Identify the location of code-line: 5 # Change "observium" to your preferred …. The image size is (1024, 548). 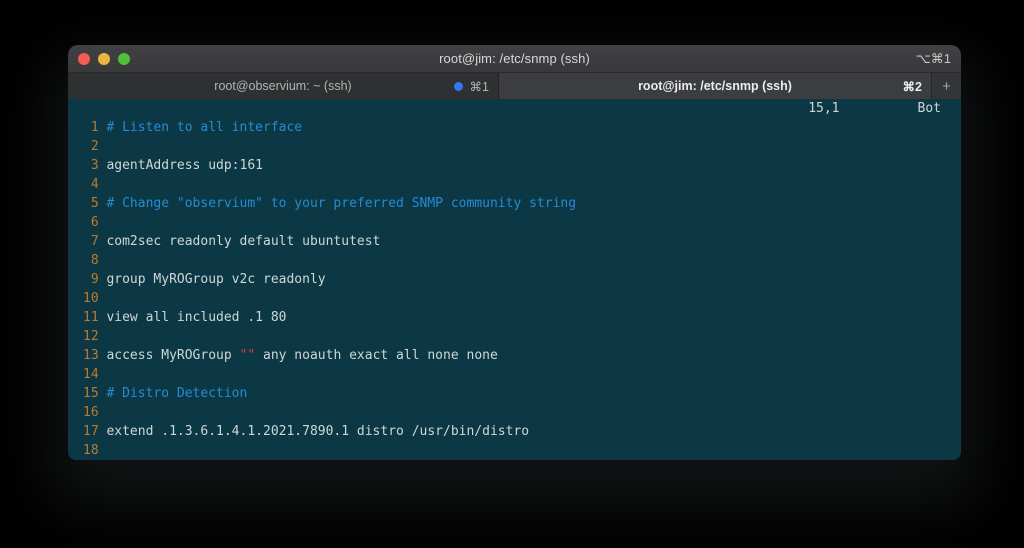
(522, 203).